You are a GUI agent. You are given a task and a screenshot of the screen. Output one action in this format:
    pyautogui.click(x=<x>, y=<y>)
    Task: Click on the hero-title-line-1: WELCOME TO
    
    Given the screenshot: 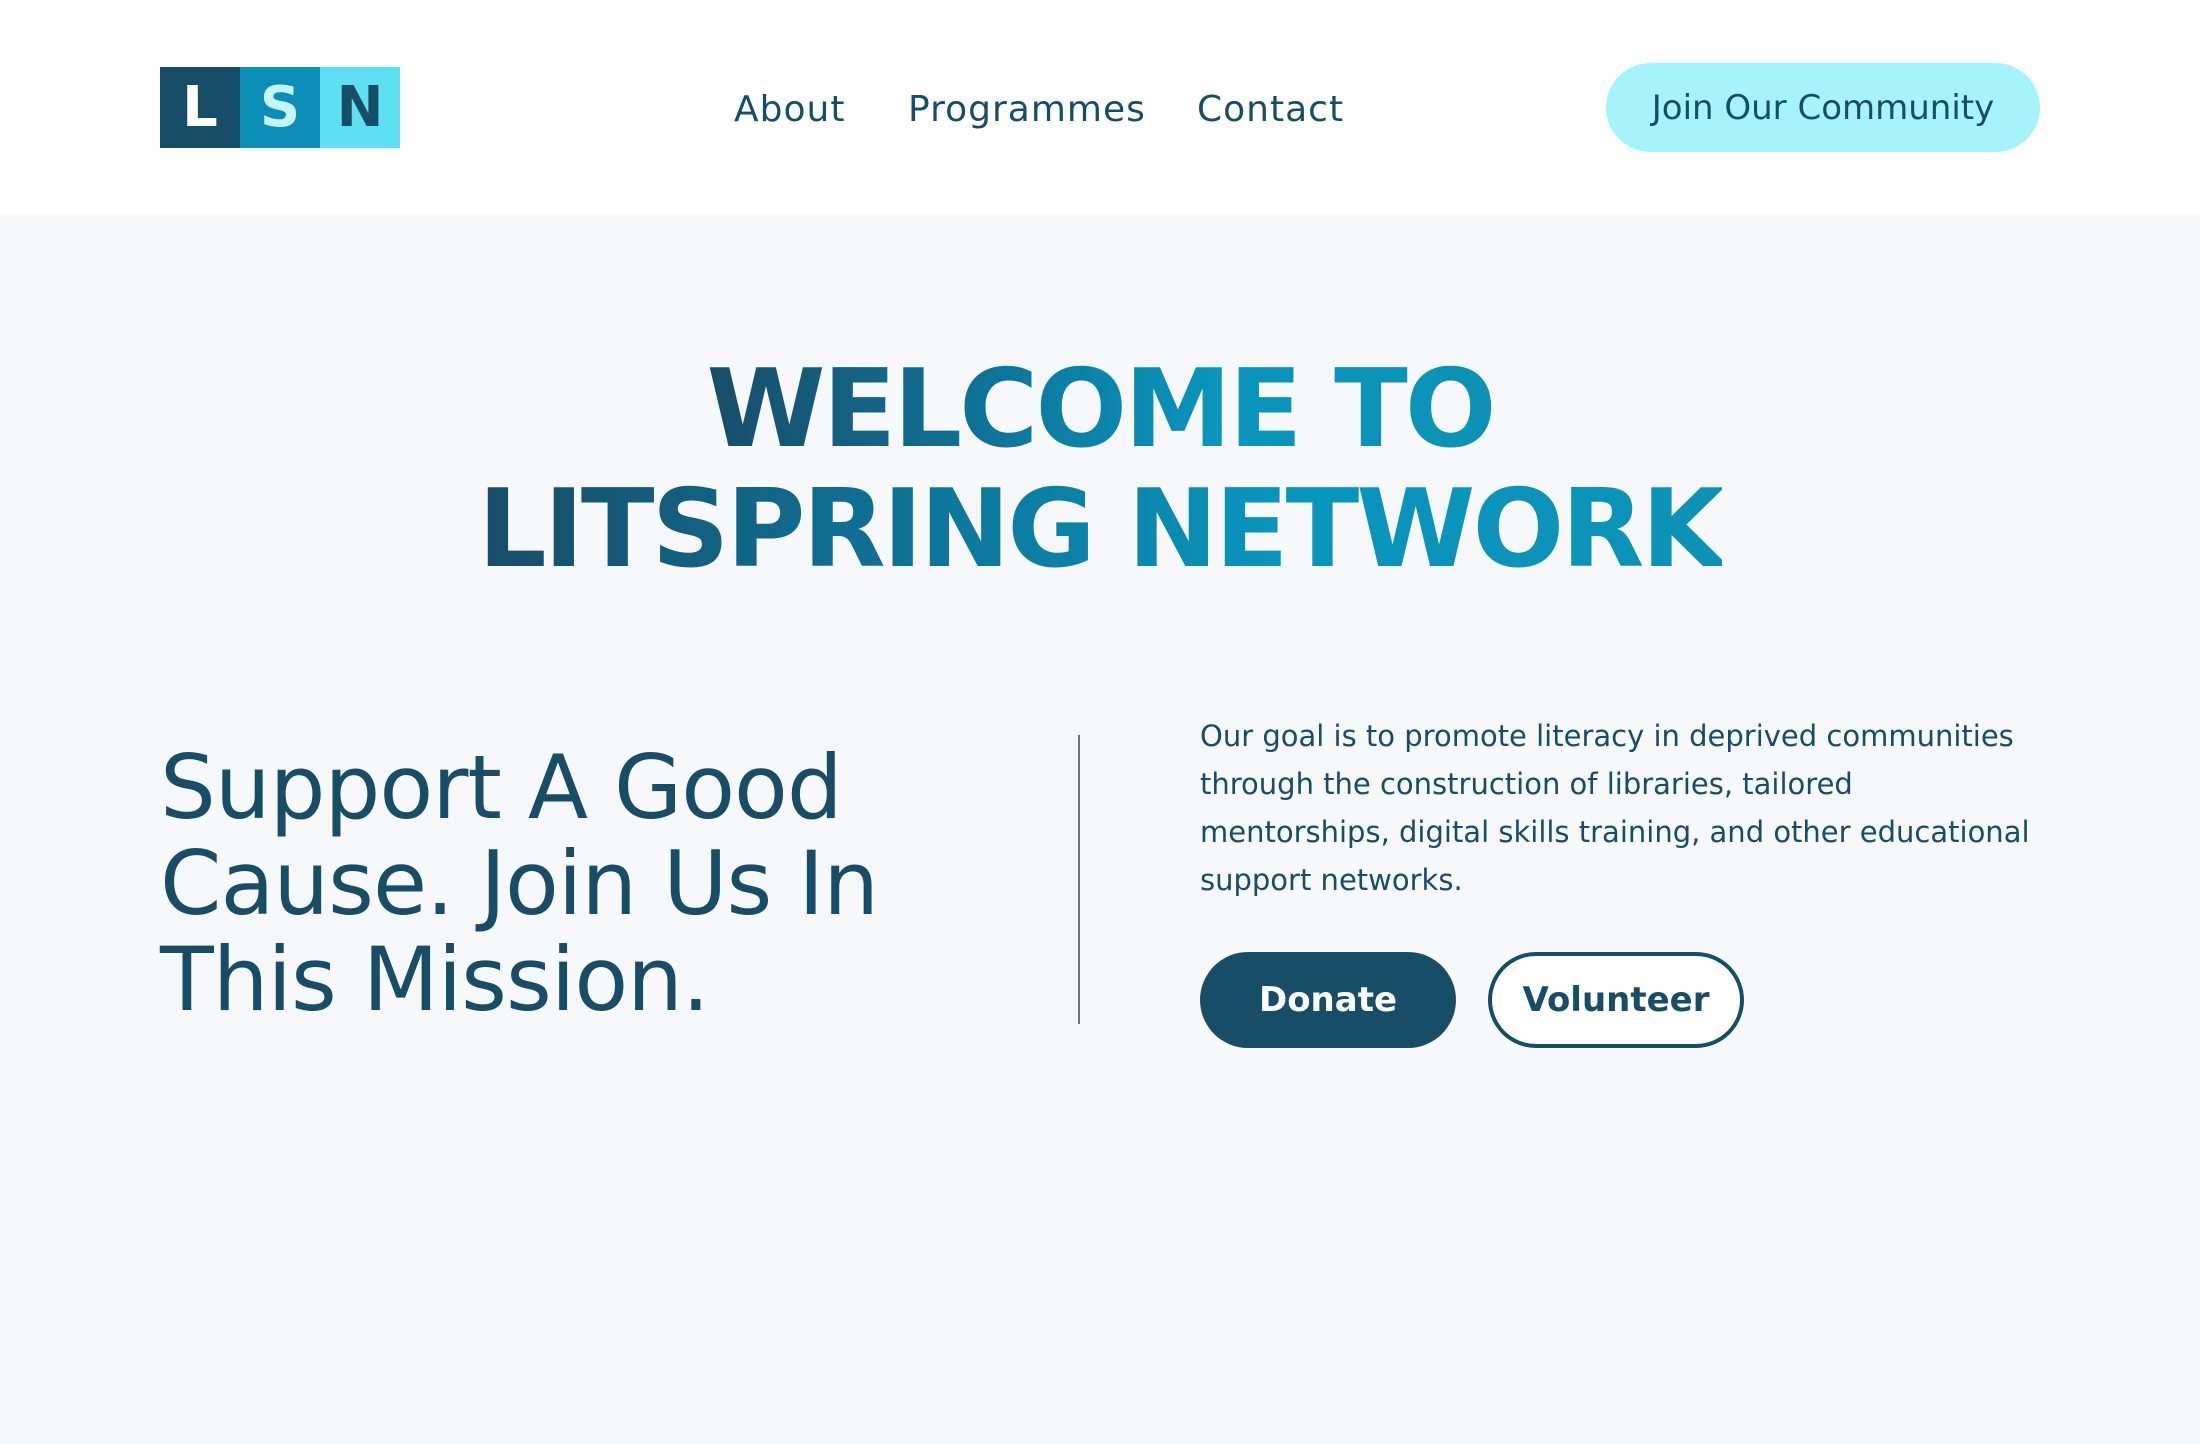 What is the action you would take?
    pyautogui.click(x=1101, y=409)
    